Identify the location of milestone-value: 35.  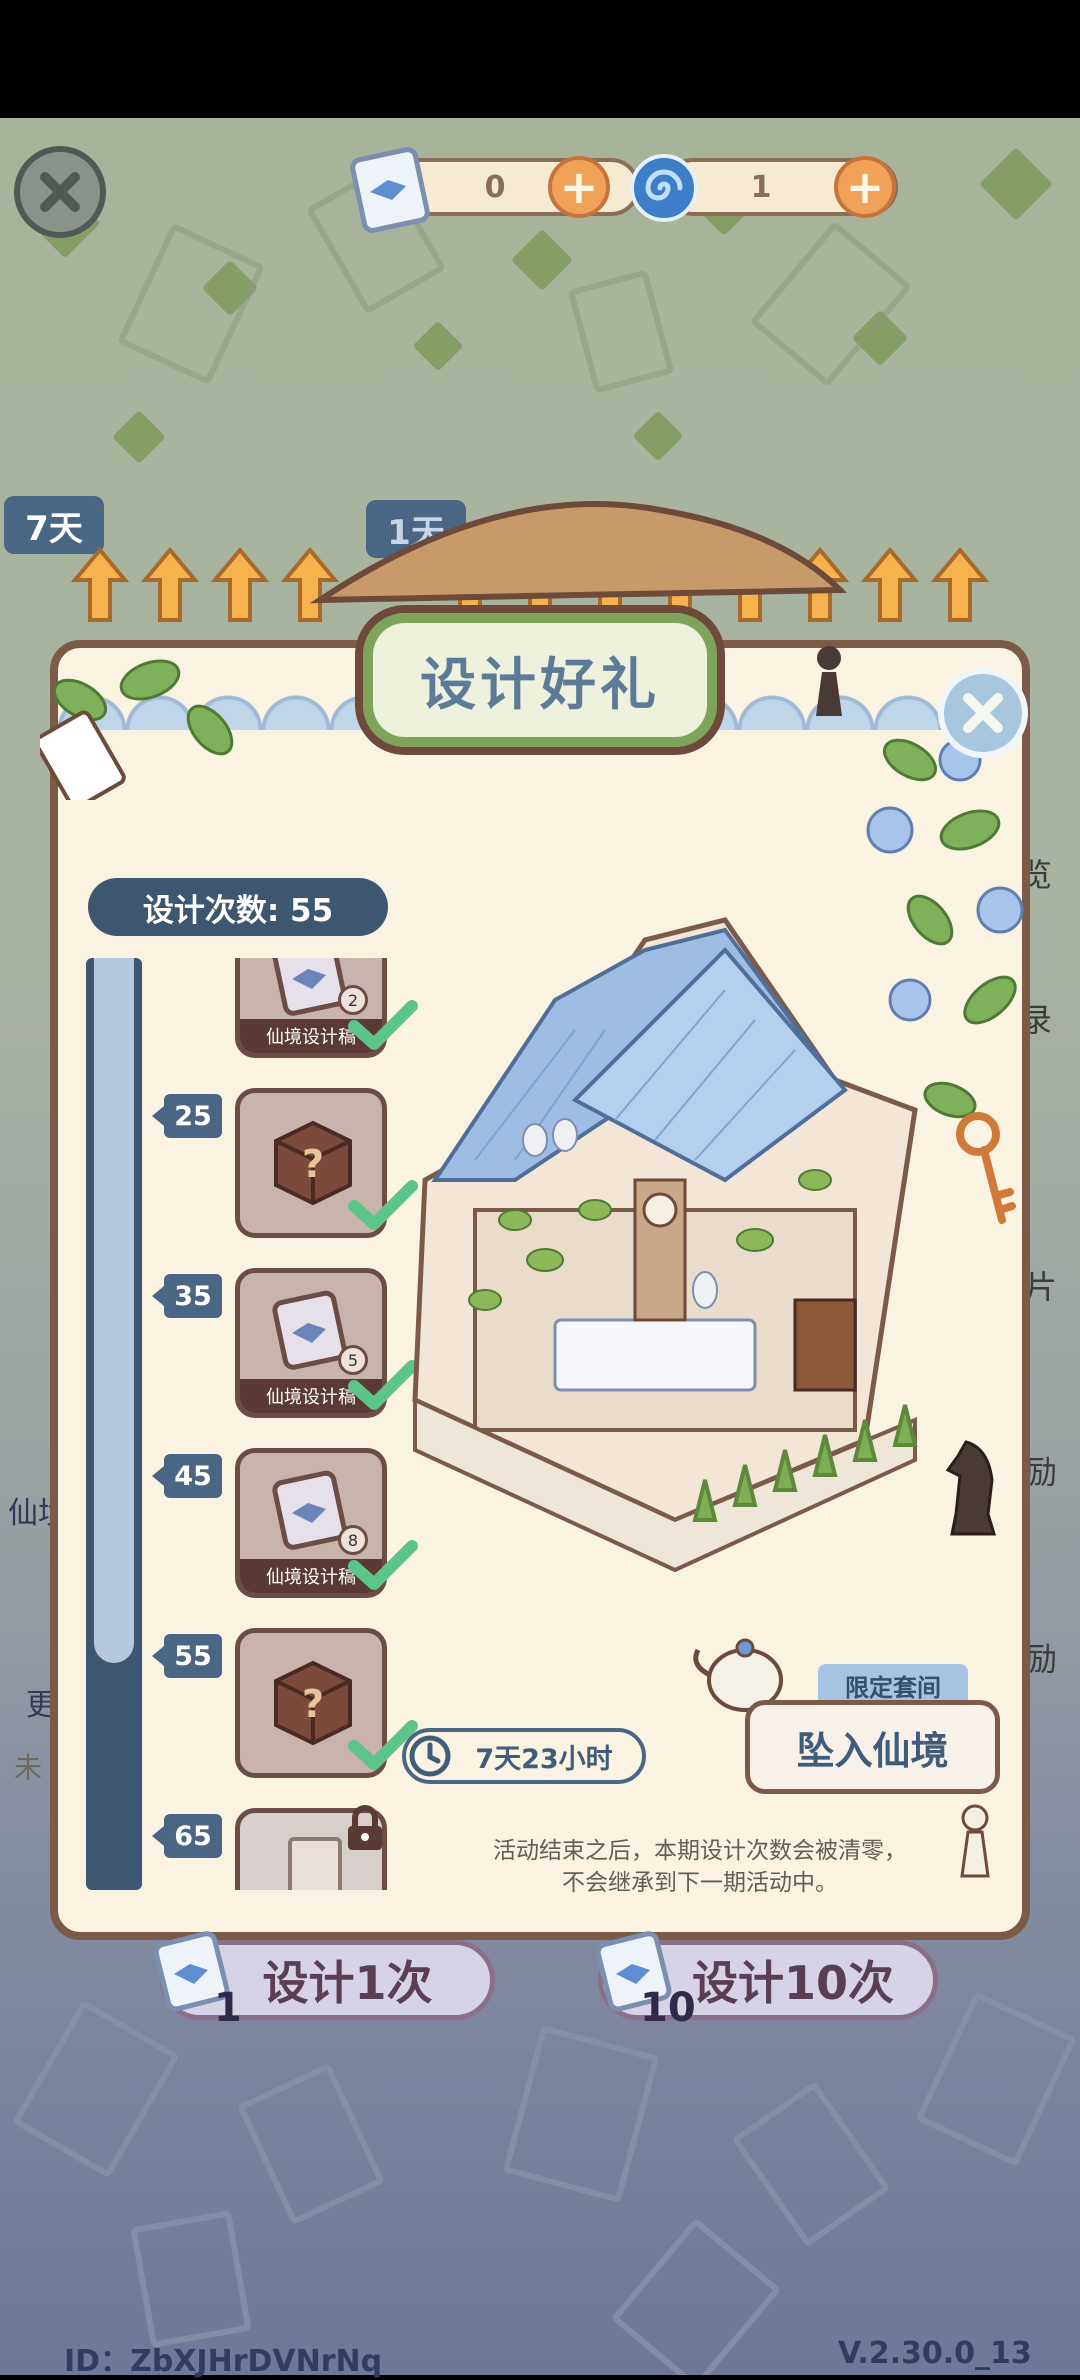
(187, 1296).